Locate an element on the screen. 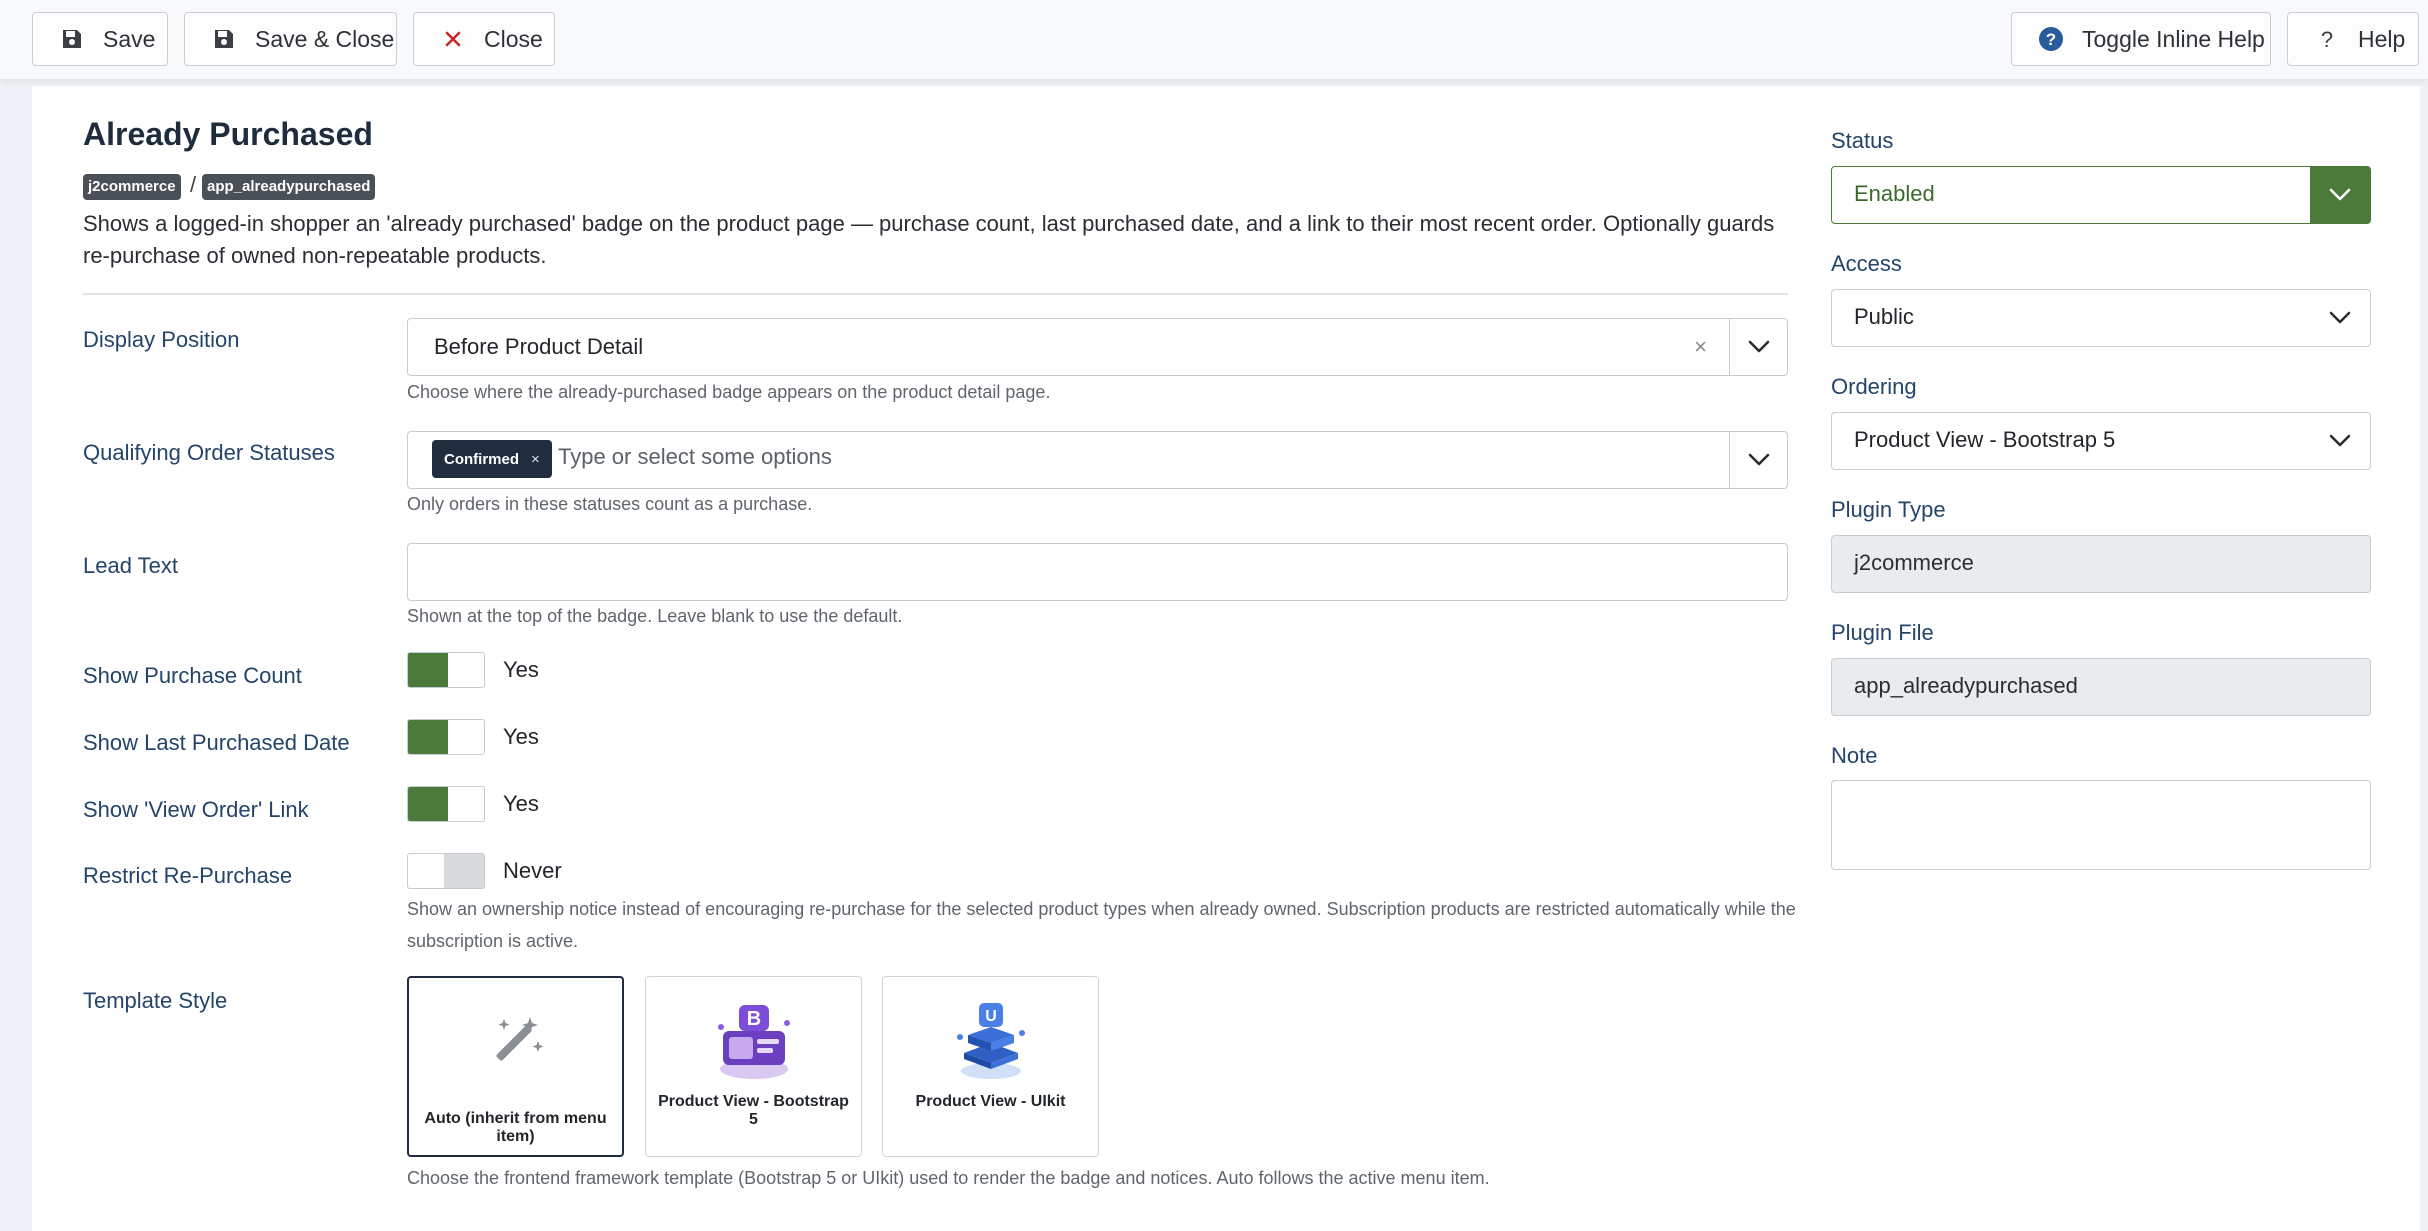 This screenshot has height=1231, width=2428. show-purchase-count-state: Yes is located at coordinates (521, 669).